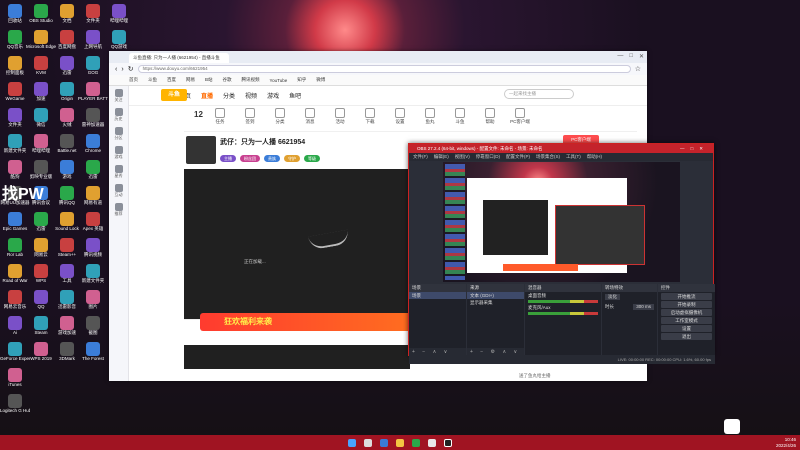 This screenshot has height=450, width=800. Describe the element at coordinates (15, 16) in the screenshot. I see `desktop-shortcut: 回收站` at that location.